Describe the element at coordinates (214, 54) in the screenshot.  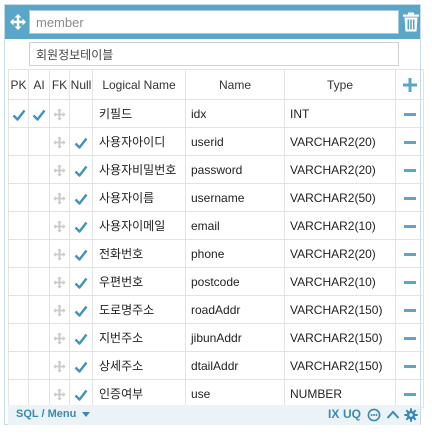
I see `table-comment-input` at that location.